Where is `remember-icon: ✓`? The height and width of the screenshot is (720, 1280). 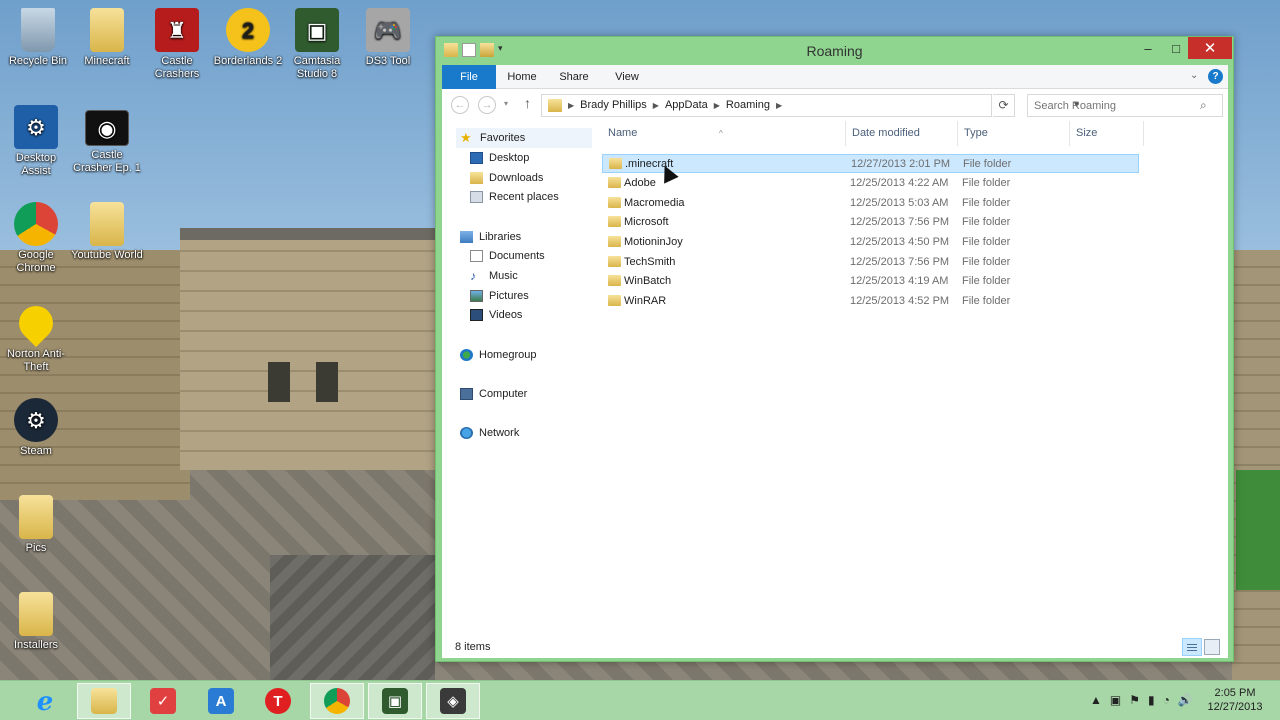
remember-icon: ✓ is located at coordinates (163, 701).